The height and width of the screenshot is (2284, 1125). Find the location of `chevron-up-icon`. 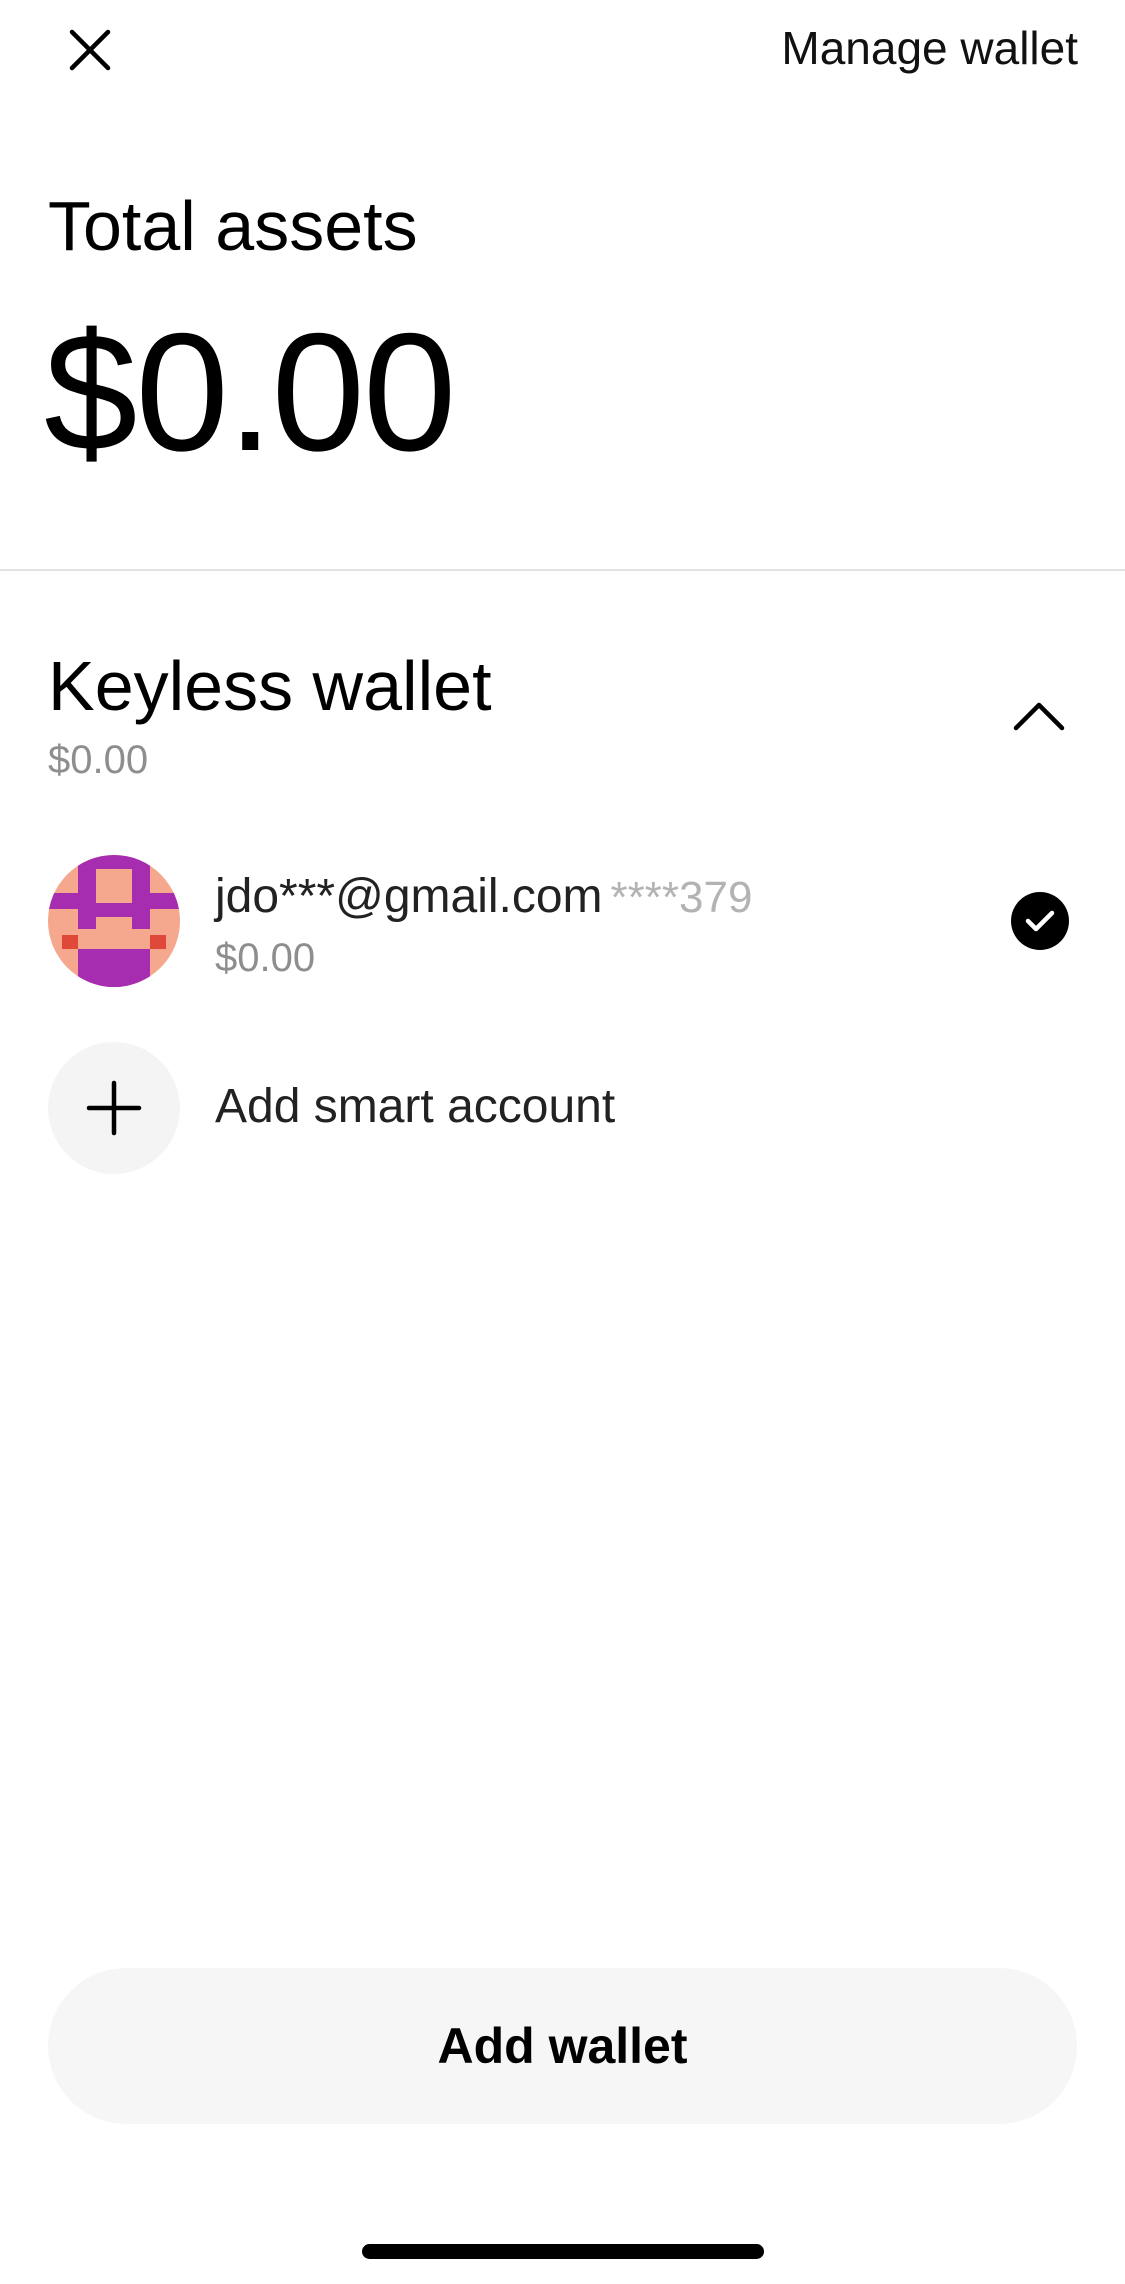

chevron-up-icon is located at coordinates (1039, 716).